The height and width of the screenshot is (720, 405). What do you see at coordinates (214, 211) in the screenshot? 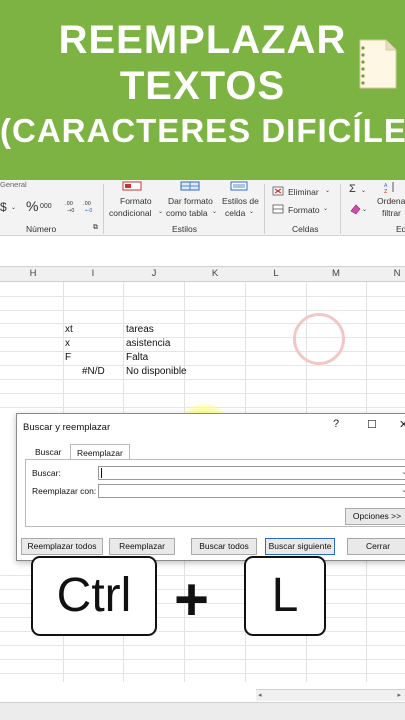
I see `format-as-table-dropdown-icon: ⌄` at bounding box center [214, 211].